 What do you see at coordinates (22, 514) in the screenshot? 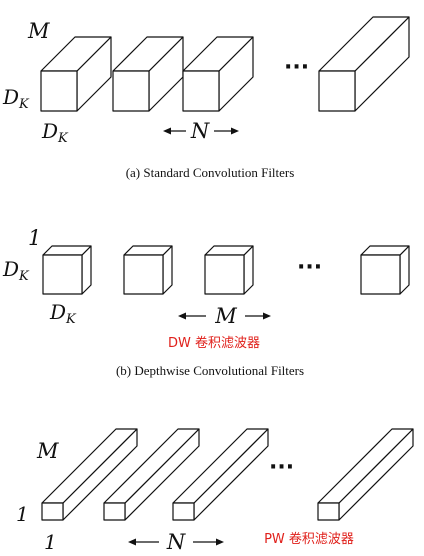
I see `height-label-1: 1` at bounding box center [22, 514].